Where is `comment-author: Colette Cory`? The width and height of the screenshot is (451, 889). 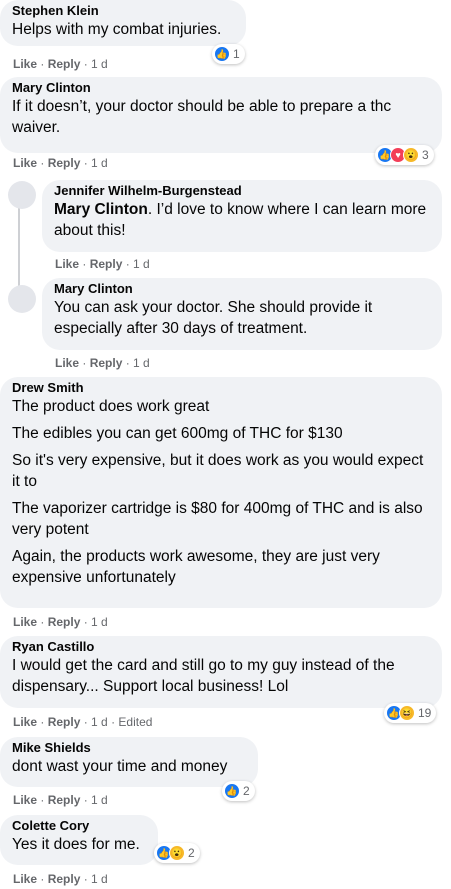
comment-author: Colette Cory is located at coordinates (62, 826).